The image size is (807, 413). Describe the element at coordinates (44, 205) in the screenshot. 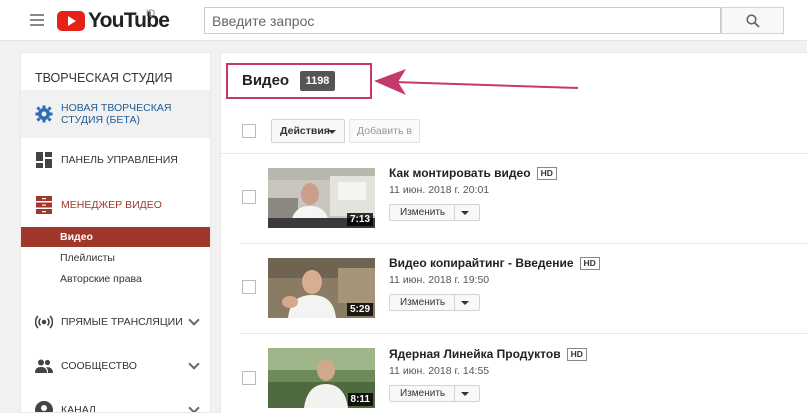

I see `video-manager-icon` at that location.